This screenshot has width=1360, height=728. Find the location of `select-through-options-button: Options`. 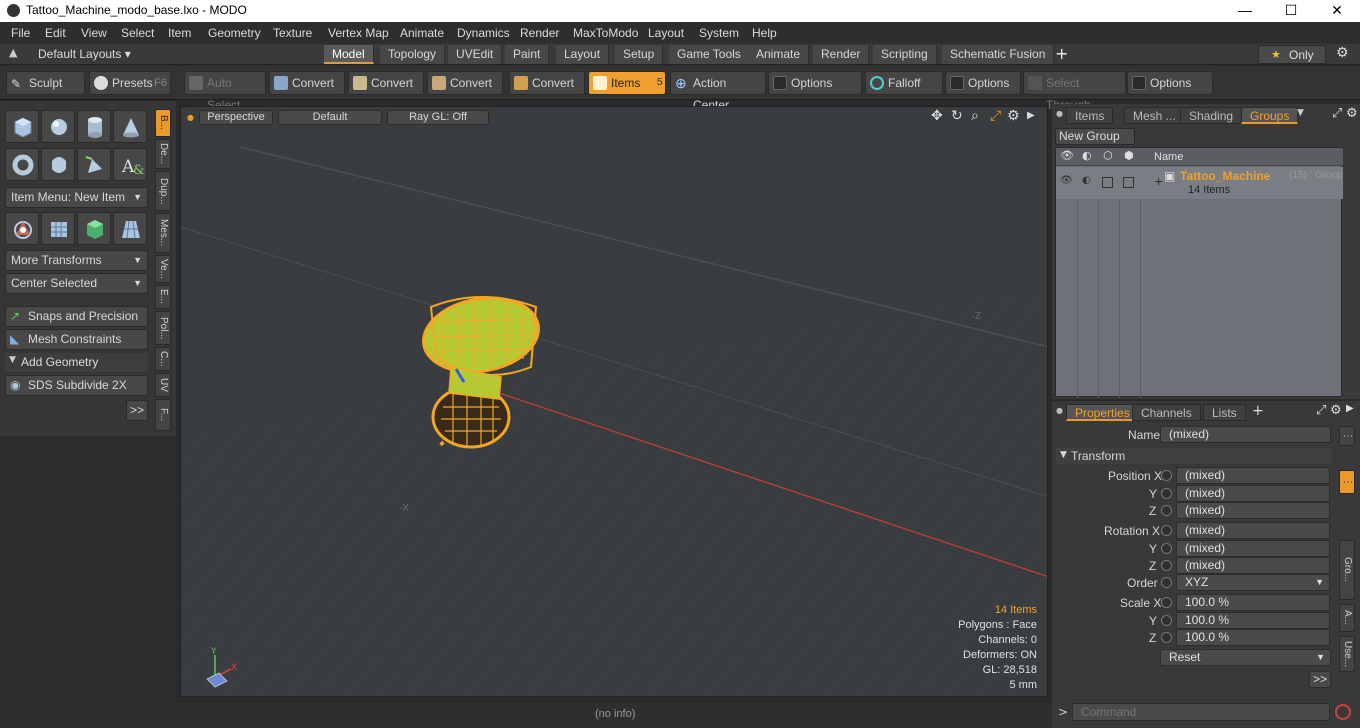

select-through-options-button: Options is located at coordinates (1170, 83).